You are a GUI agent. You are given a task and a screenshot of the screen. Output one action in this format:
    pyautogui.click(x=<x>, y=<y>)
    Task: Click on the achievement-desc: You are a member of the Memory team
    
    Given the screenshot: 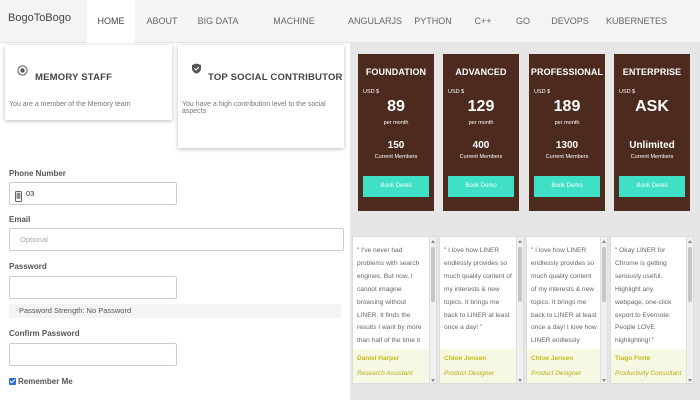 What is the action you would take?
    pyautogui.click(x=70, y=104)
    